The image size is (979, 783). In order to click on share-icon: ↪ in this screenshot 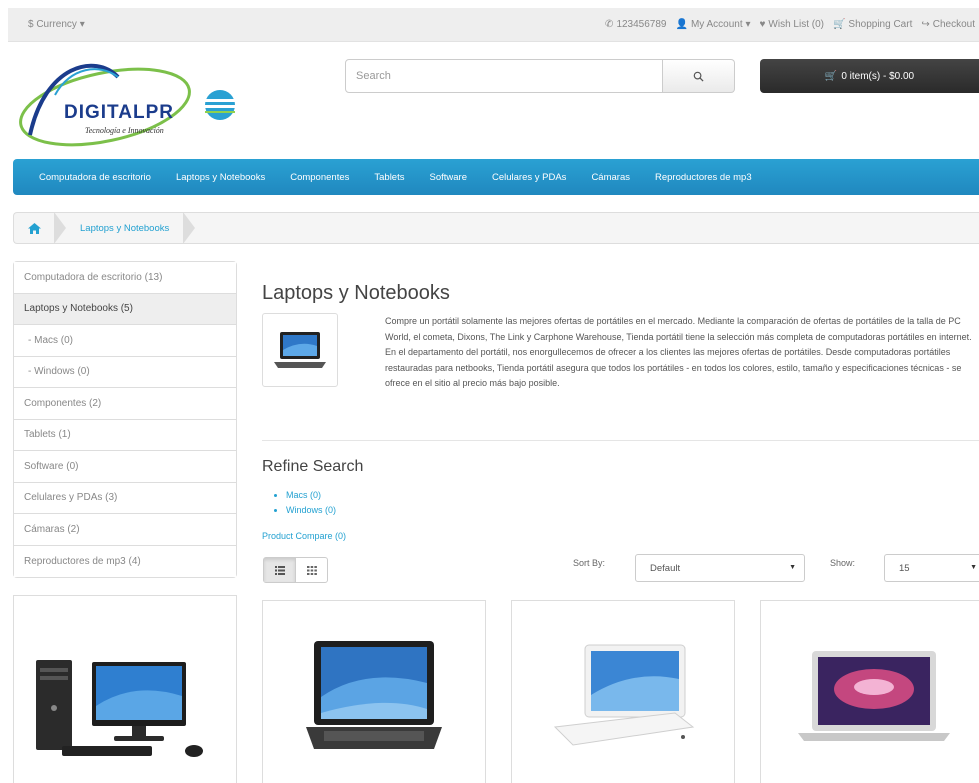, I will do `click(925, 24)`.